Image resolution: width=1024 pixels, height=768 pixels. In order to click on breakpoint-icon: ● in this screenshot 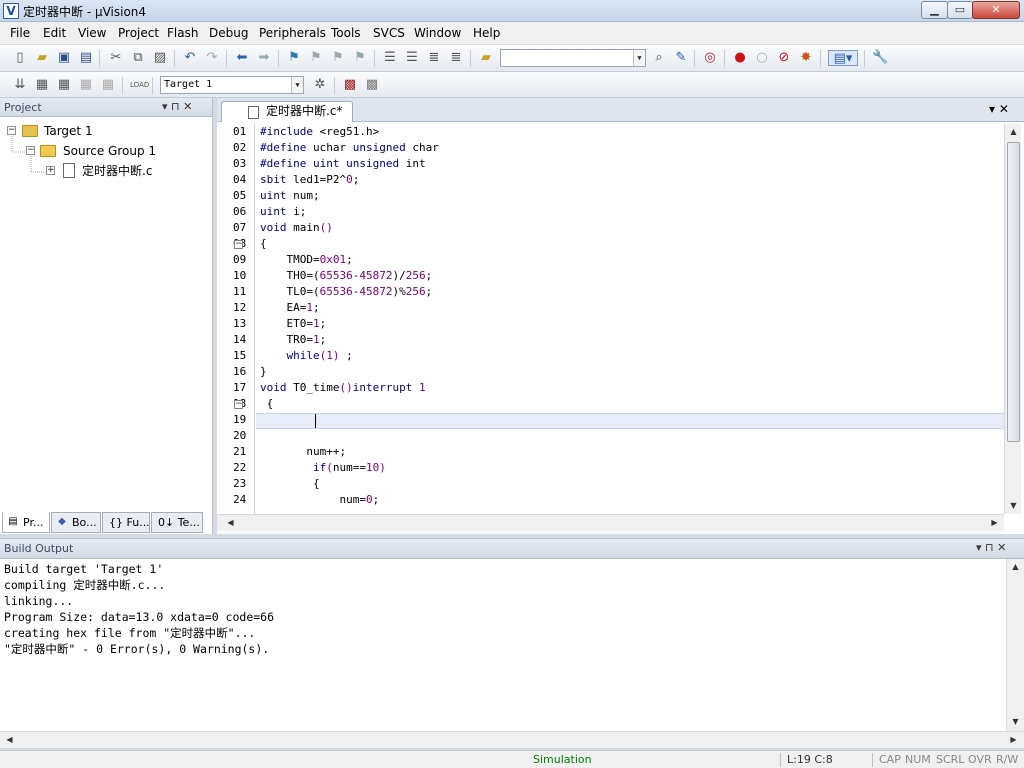, I will do `click(740, 58)`.